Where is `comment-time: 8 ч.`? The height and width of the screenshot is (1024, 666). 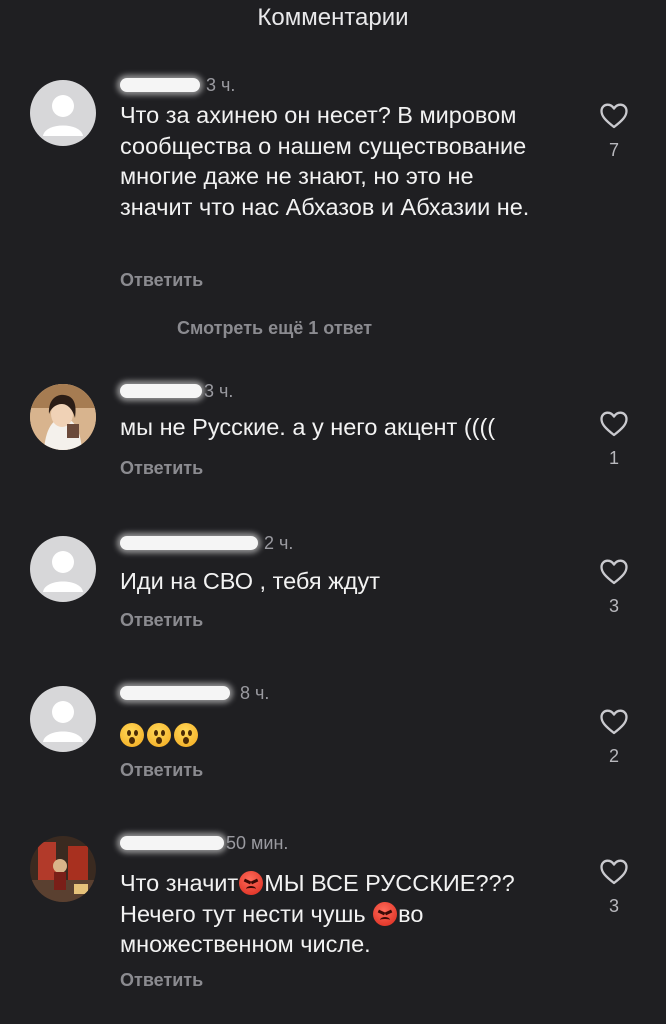 comment-time: 8 ч. is located at coordinates (255, 692).